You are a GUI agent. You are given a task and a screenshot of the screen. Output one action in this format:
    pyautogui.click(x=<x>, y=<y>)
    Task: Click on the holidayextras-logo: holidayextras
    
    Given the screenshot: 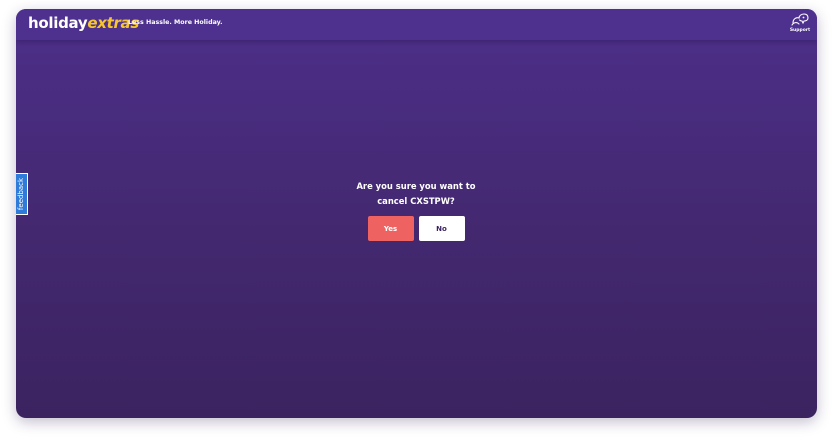 What is the action you would take?
    pyautogui.click(x=83, y=23)
    